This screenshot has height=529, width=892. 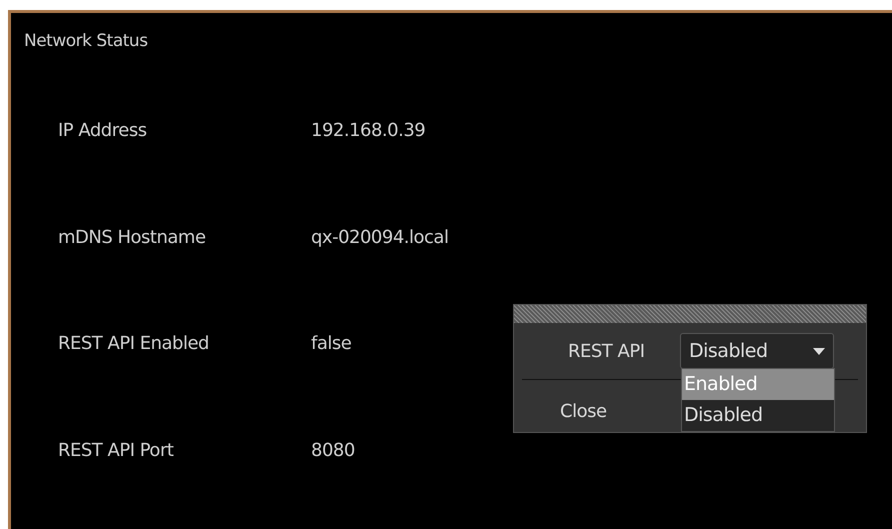 What do you see at coordinates (132, 238) in the screenshot?
I see `field-label: mDNS Hostname` at bounding box center [132, 238].